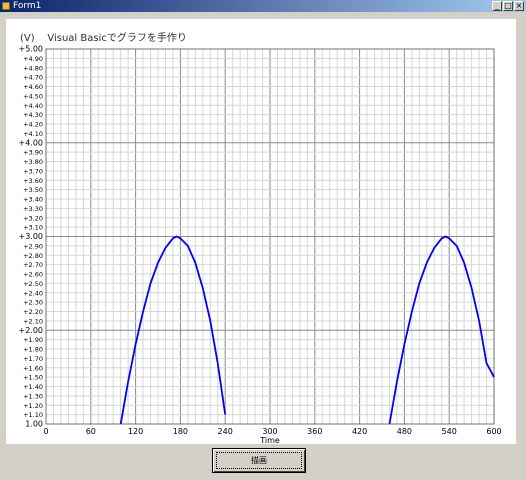 The height and width of the screenshot is (480, 526). I want to click on y-tick-label: +1.40, so click(33, 387).